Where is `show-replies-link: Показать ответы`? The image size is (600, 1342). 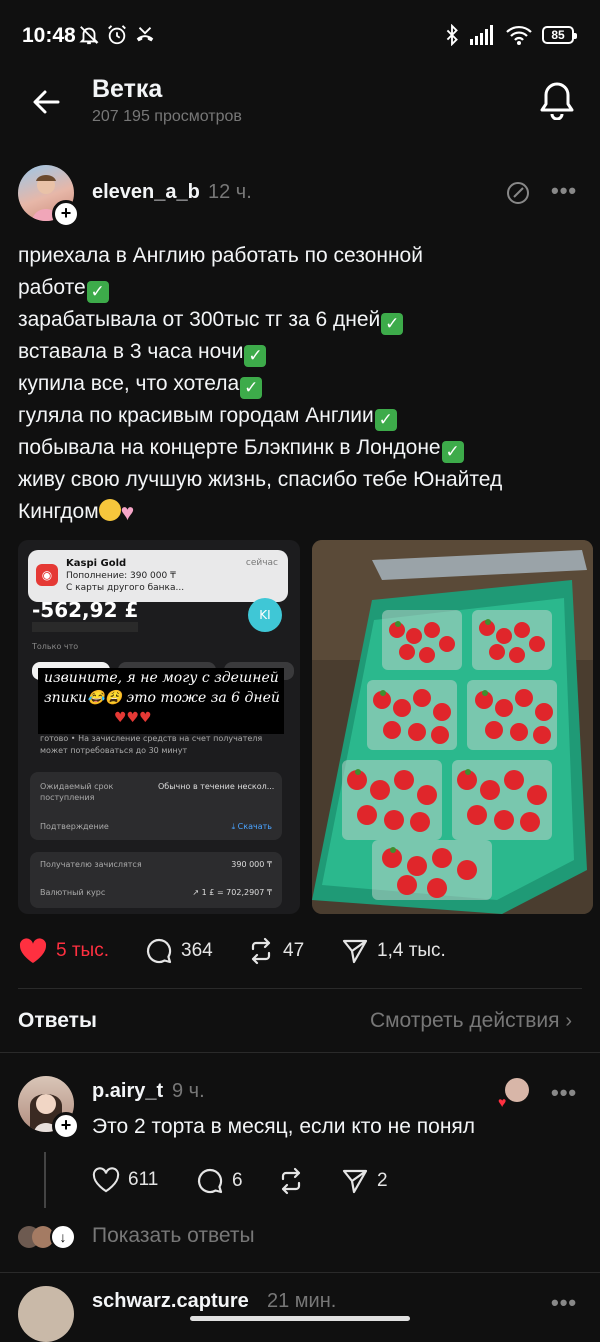 show-replies-link: Показать ответы is located at coordinates (173, 1236).